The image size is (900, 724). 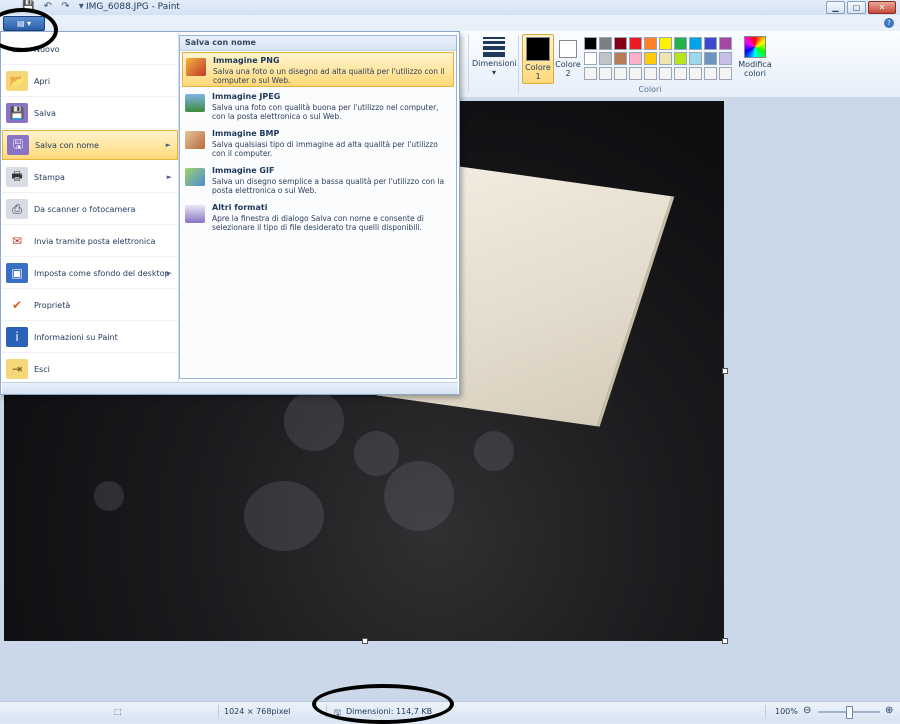 I want to click on quick-access-dropdown-icon: ▾, so click(x=81, y=6).